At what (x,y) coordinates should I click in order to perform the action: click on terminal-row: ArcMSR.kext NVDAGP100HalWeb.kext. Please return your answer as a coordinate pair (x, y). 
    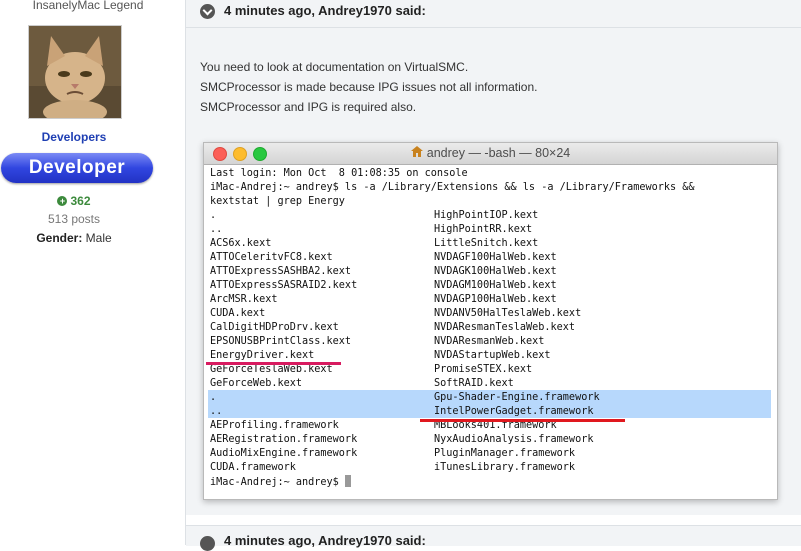
    Looking at the image, I should click on (383, 300).